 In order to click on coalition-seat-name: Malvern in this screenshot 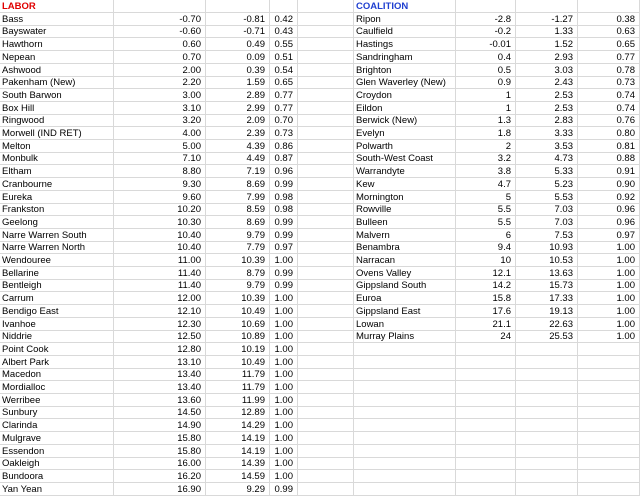, I will do `click(405, 235)`.